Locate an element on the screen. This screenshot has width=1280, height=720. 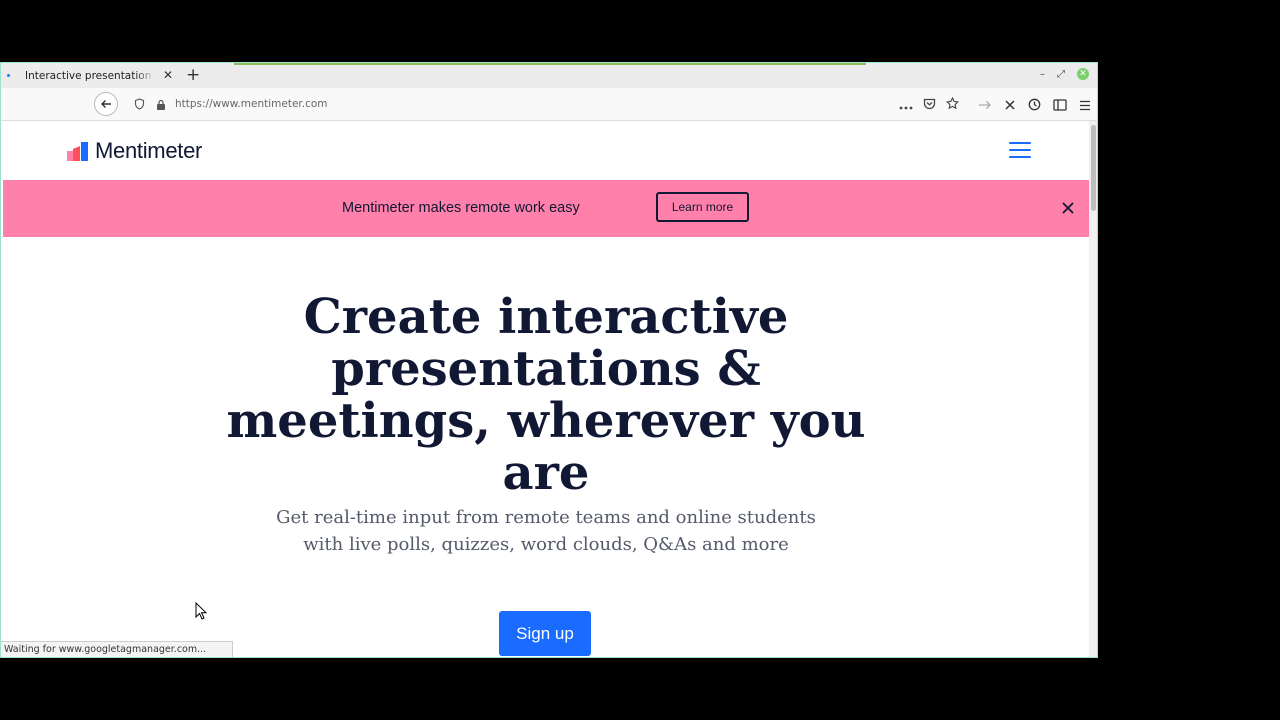
forward-icon is located at coordinates (985, 105).